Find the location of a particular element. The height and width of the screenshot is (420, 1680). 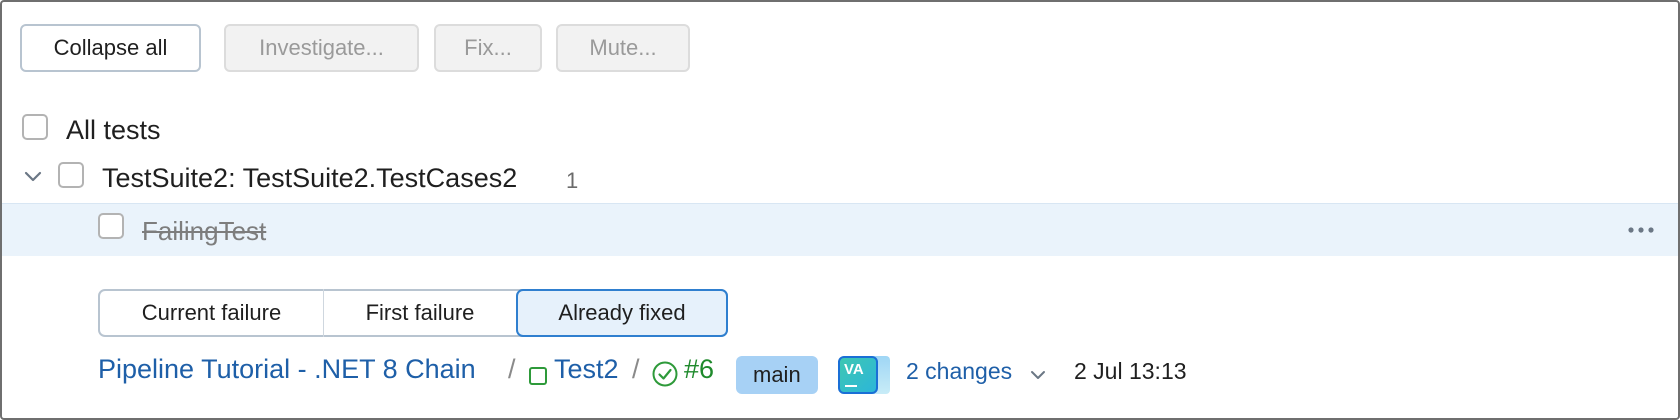

suite-label: TestSuite2: TestSuite2.TestCases2 is located at coordinates (309, 178).